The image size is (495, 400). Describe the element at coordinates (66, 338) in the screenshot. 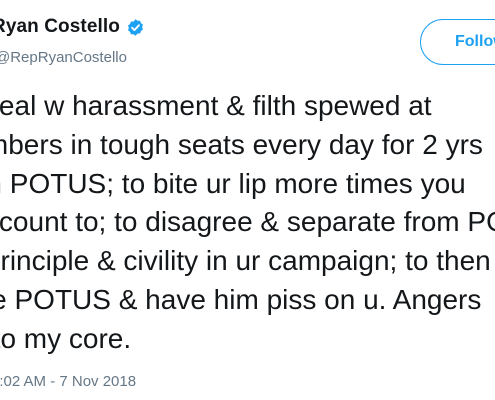

I see `tweet-text-line: me to my core.` at that location.